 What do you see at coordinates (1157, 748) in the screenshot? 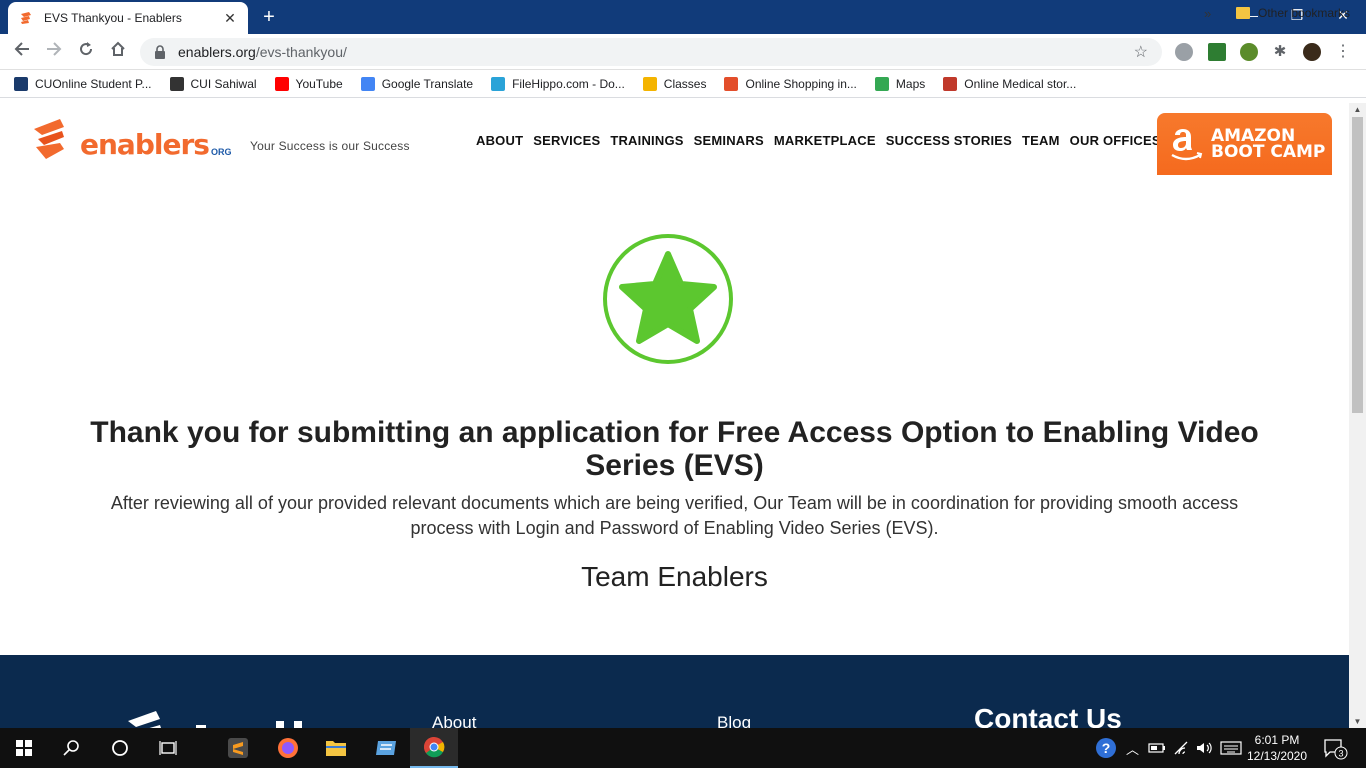
I see `battery-icon` at bounding box center [1157, 748].